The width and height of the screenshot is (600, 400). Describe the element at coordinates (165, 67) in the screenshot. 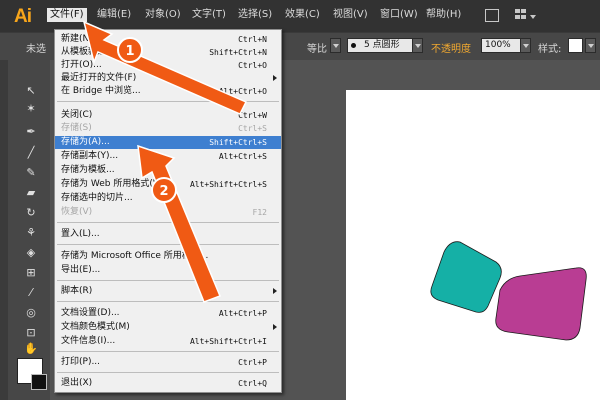

I see `arrow-1-shape` at that location.